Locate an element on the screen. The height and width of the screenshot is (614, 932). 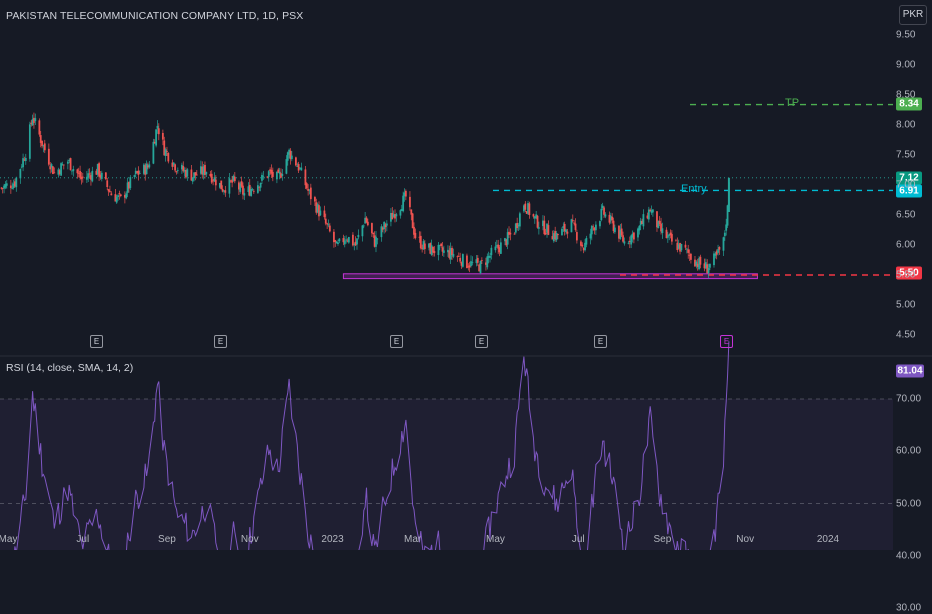
currency-button: PKR is located at coordinates (913, 15).